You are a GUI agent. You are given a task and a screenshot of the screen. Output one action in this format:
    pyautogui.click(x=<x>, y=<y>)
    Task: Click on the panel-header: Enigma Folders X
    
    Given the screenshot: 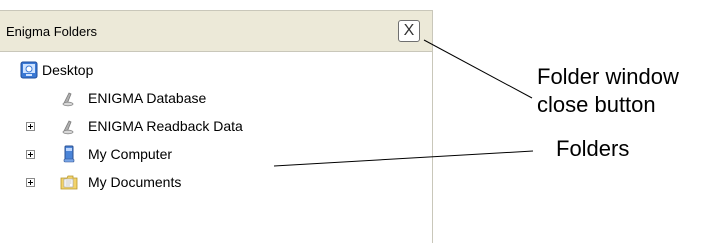 What is the action you would take?
    pyautogui.click(x=216, y=31)
    